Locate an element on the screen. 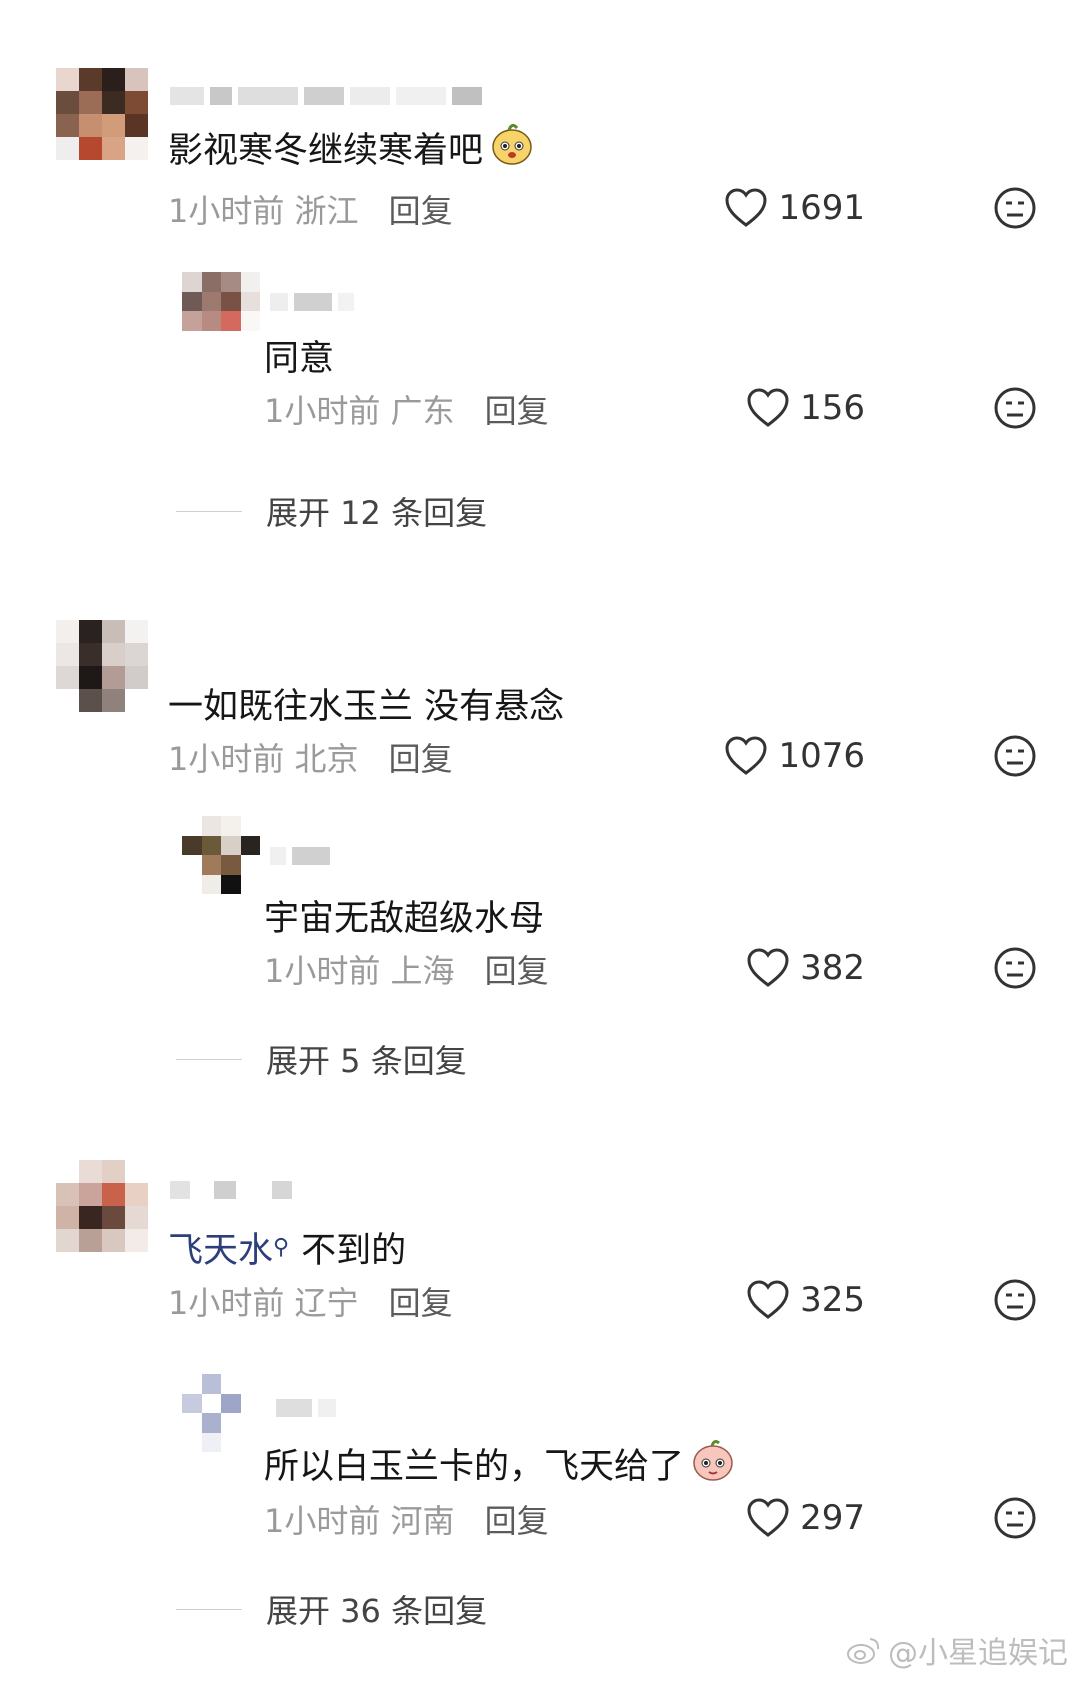 The height and width of the screenshot is (1690, 1080). expand-replies-button: 展开 12 条回复 is located at coordinates (331, 511).